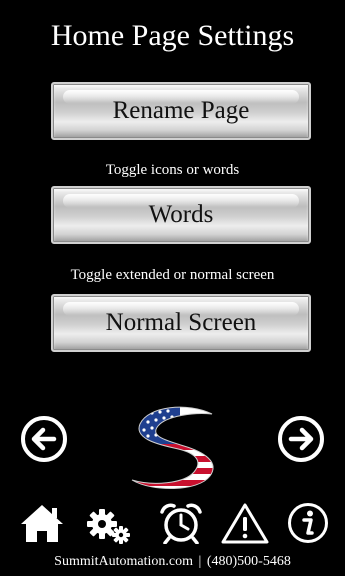 The width and height of the screenshot is (345, 576). What do you see at coordinates (181, 523) in the screenshot?
I see `alarm-clock-icon` at bounding box center [181, 523].